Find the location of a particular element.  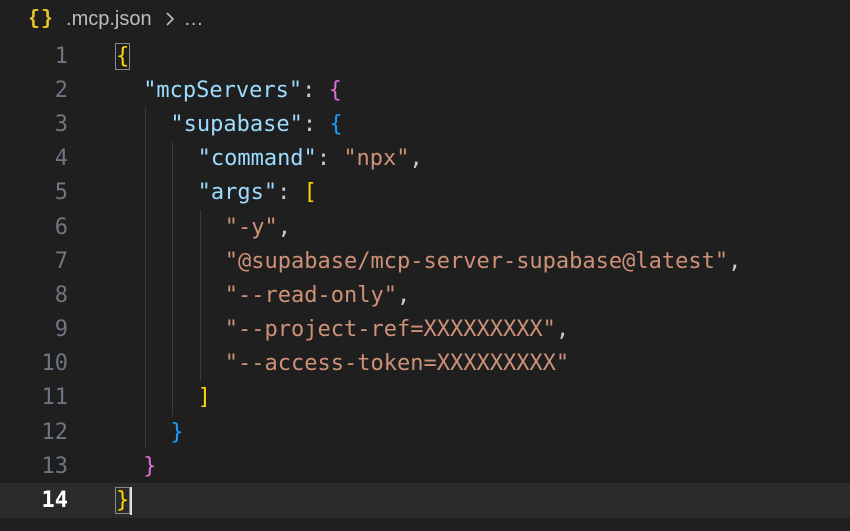

line-number: 2 is located at coordinates (61, 90).